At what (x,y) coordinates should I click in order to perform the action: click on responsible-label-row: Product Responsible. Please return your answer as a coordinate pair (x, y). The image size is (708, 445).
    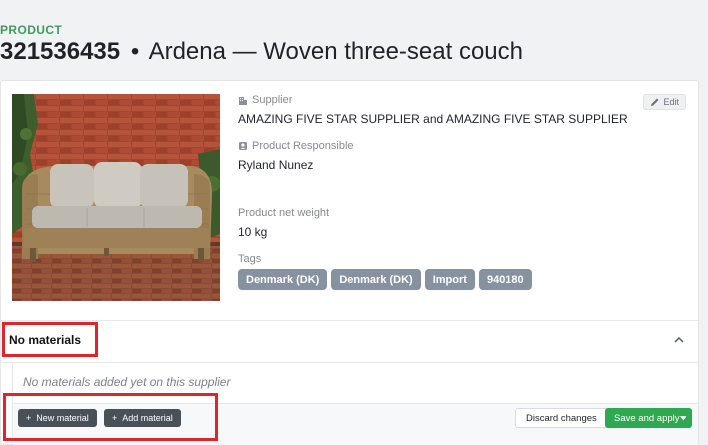
    Looking at the image, I should click on (296, 146).